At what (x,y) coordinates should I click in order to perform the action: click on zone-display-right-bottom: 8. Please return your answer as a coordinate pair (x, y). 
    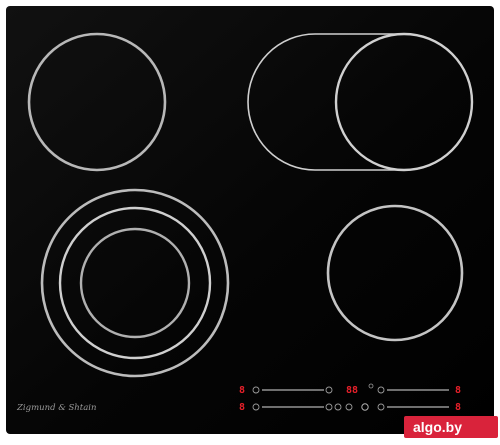
    Looking at the image, I should click on (458, 407).